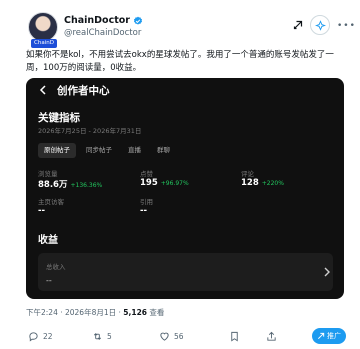 The width and height of the screenshot is (360, 349). Describe the element at coordinates (56, 267) in the screenshot. I see `total-income-label: 总收入` at that location.